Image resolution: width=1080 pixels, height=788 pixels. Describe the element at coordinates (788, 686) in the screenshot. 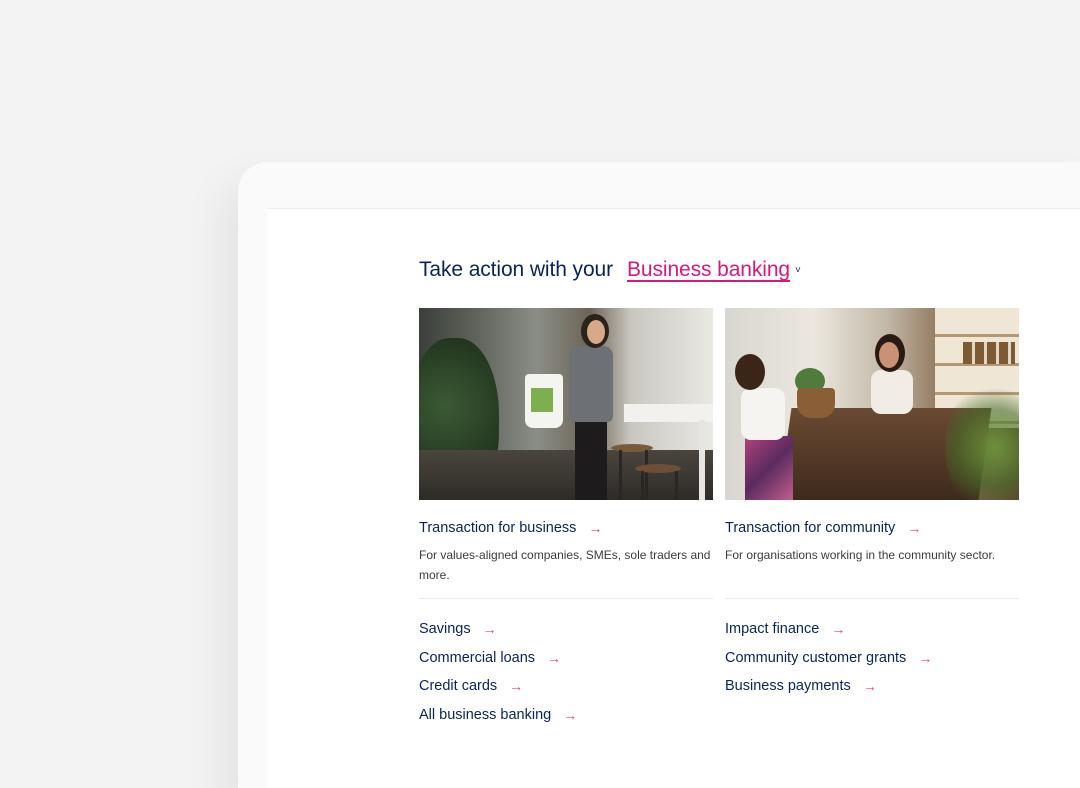

I see `link-label: Business payments` at that location.